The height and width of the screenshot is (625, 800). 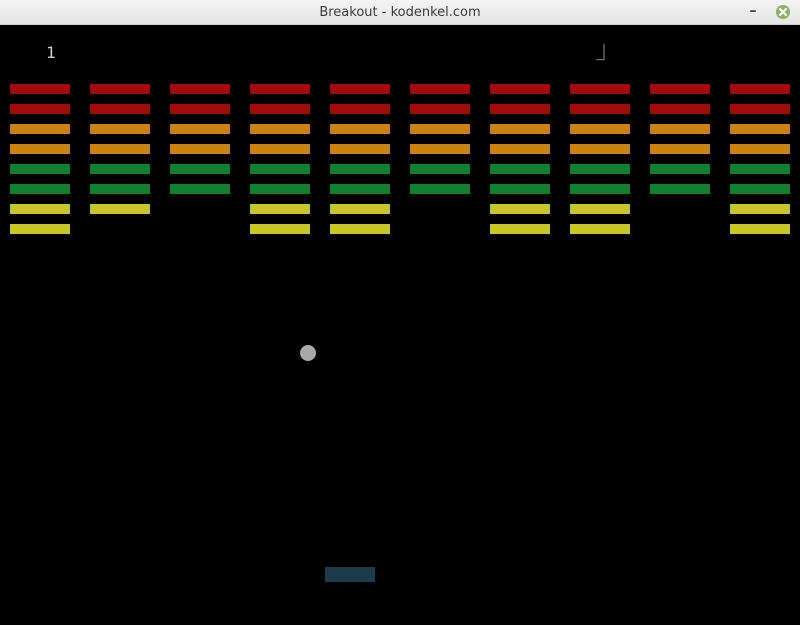 I want to click on window-title: Breakout - kodenkel.com, so click(x=400, y=12).